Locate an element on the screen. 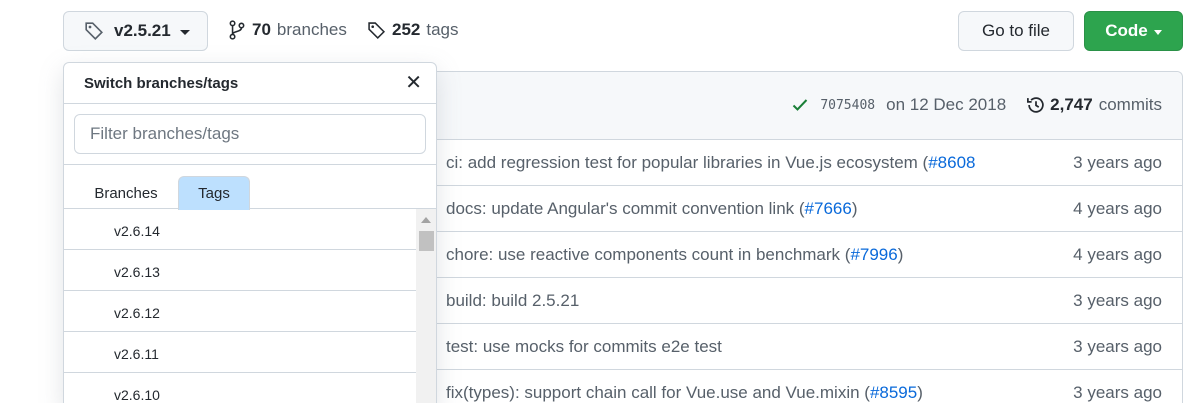 The image size is (1202, 403). code-button: Code is located at coordinates (1133, 31).